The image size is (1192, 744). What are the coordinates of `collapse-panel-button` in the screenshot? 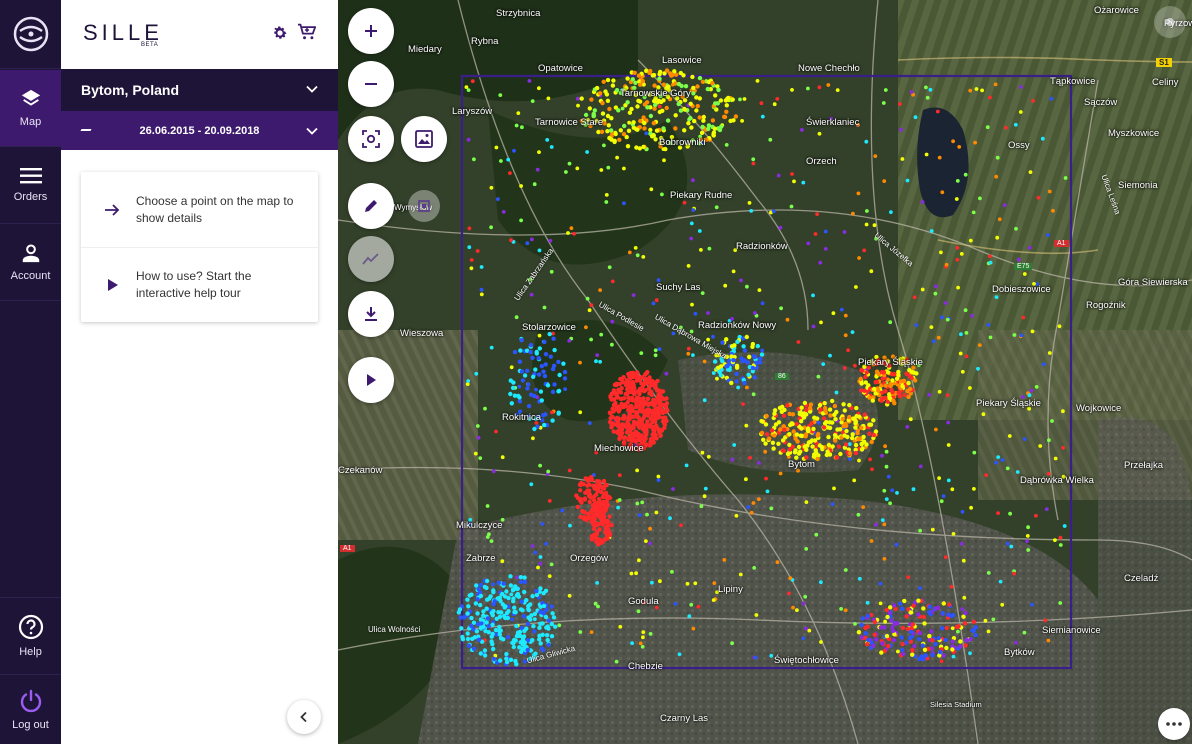 It's located at (304, 717).